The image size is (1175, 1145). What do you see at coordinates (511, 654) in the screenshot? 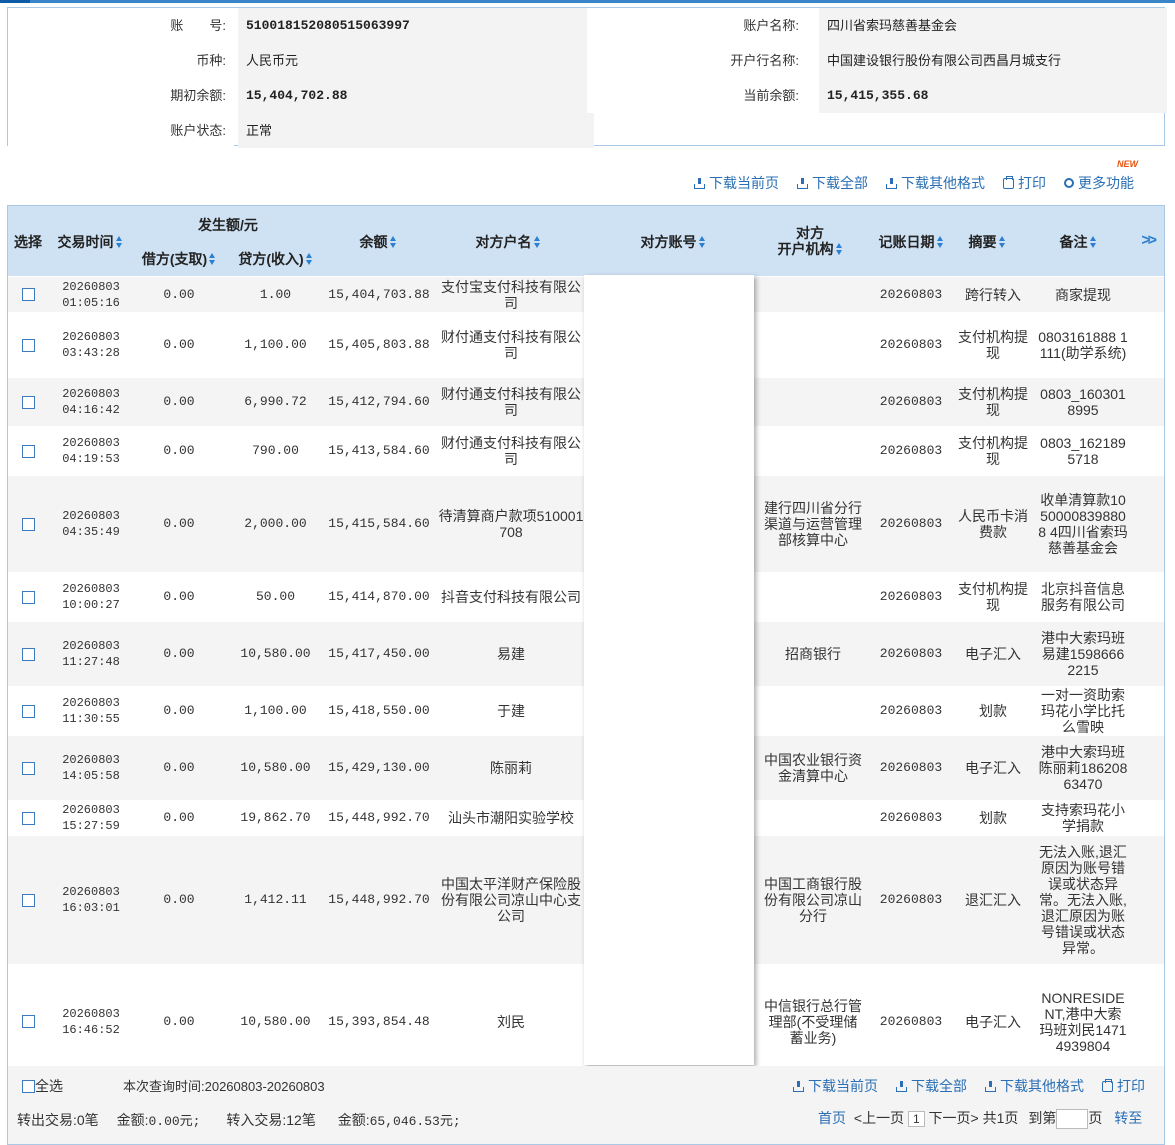
I see `row-counterparty-cell: 易建` at bounding box center [511, 654].